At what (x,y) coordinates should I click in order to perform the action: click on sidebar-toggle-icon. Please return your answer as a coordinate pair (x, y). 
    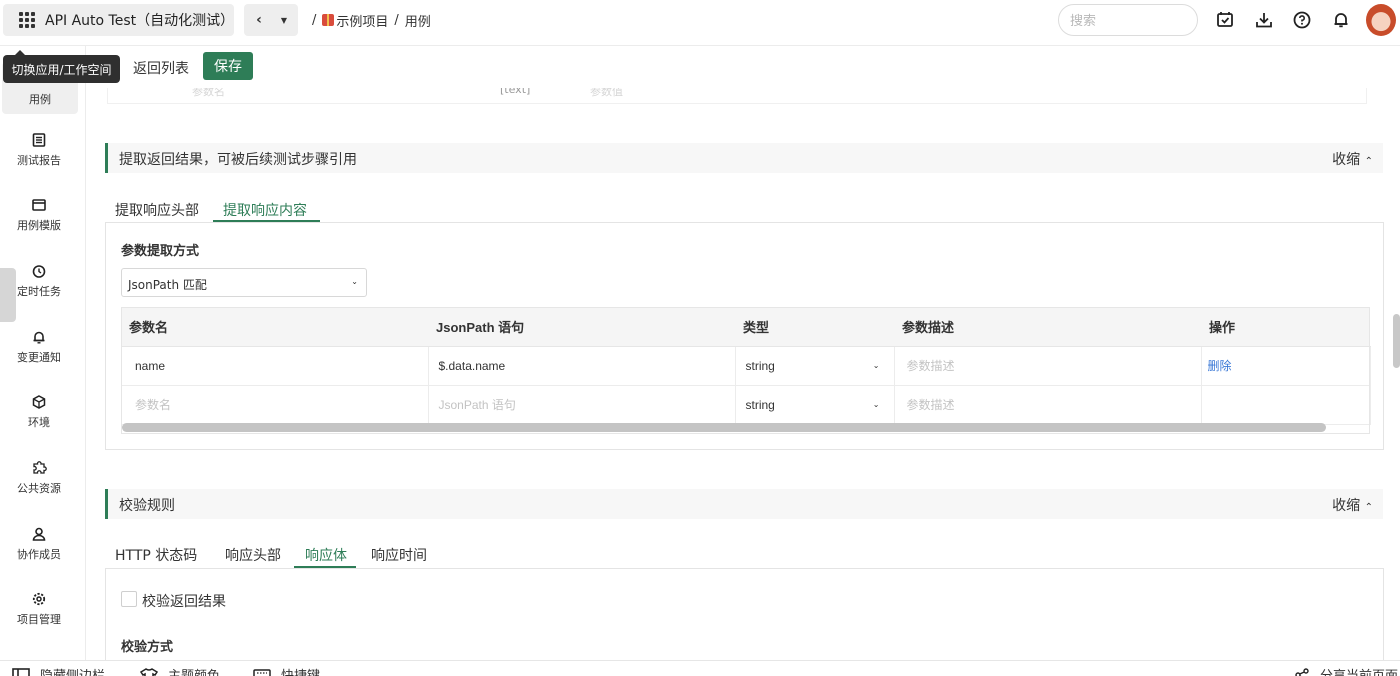
    Looking at the image, I should click on (21, 671).